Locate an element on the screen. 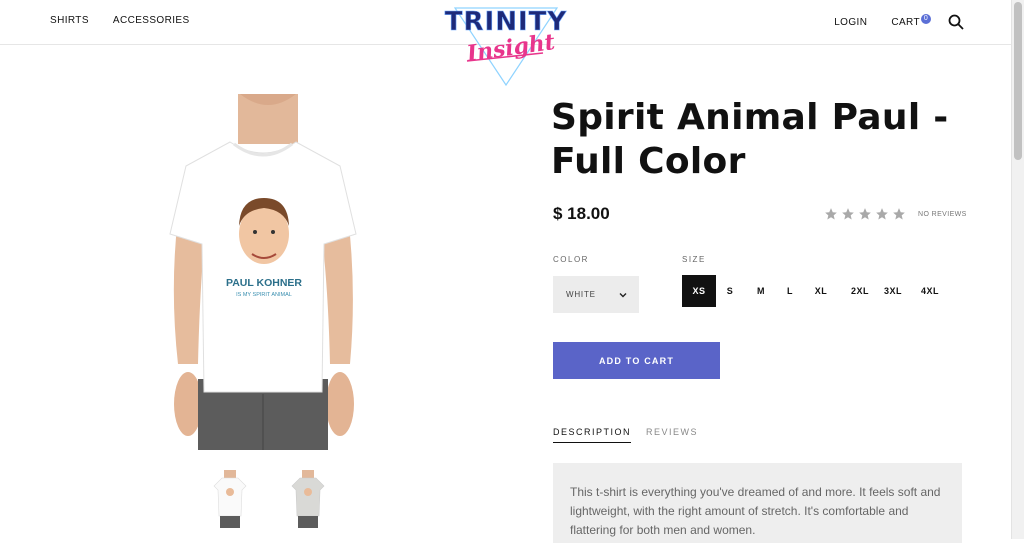  rating-stars is located at coordinates (865, 214).